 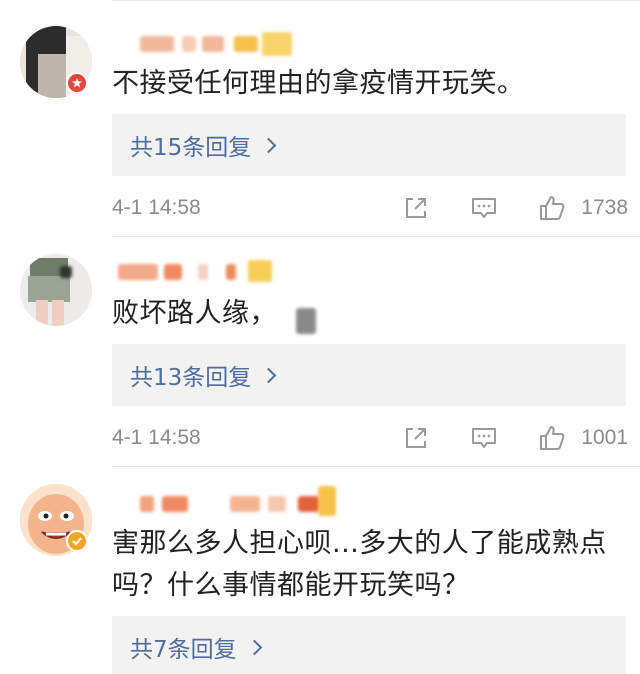 I want to click on view-replies-button: 共13条回复, so click(x=369, y=375).